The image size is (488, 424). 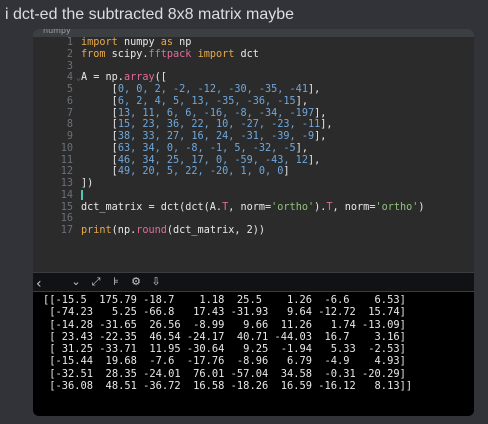 I want to click on line-number: 6, so click(x=69, y=101).